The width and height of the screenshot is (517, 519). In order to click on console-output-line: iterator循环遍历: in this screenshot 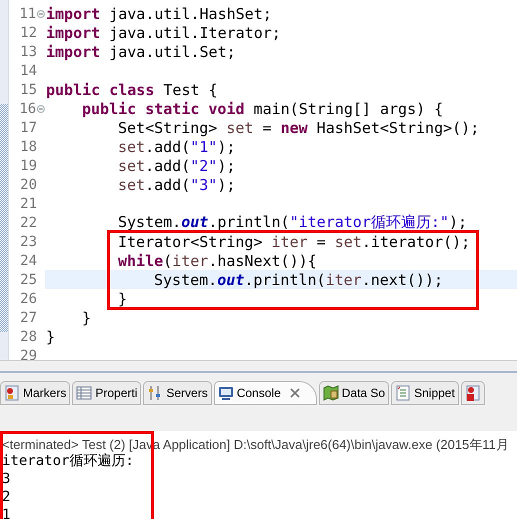, I will do `click(68, 461)`.